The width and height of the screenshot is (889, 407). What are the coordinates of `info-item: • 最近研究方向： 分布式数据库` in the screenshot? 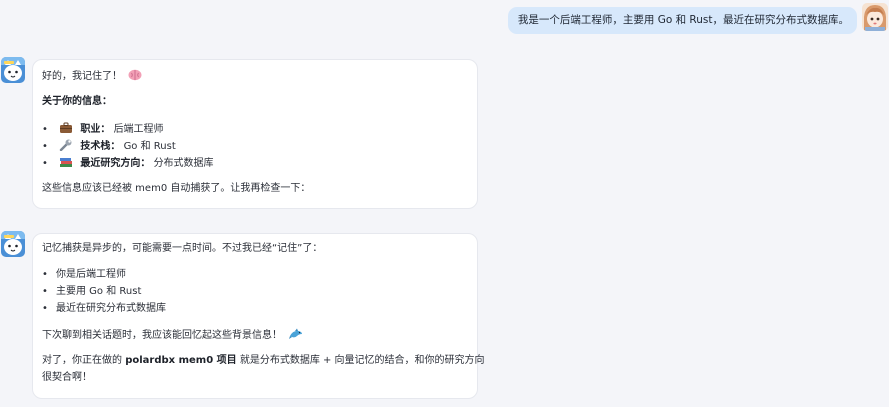 It's located at (128, 163).